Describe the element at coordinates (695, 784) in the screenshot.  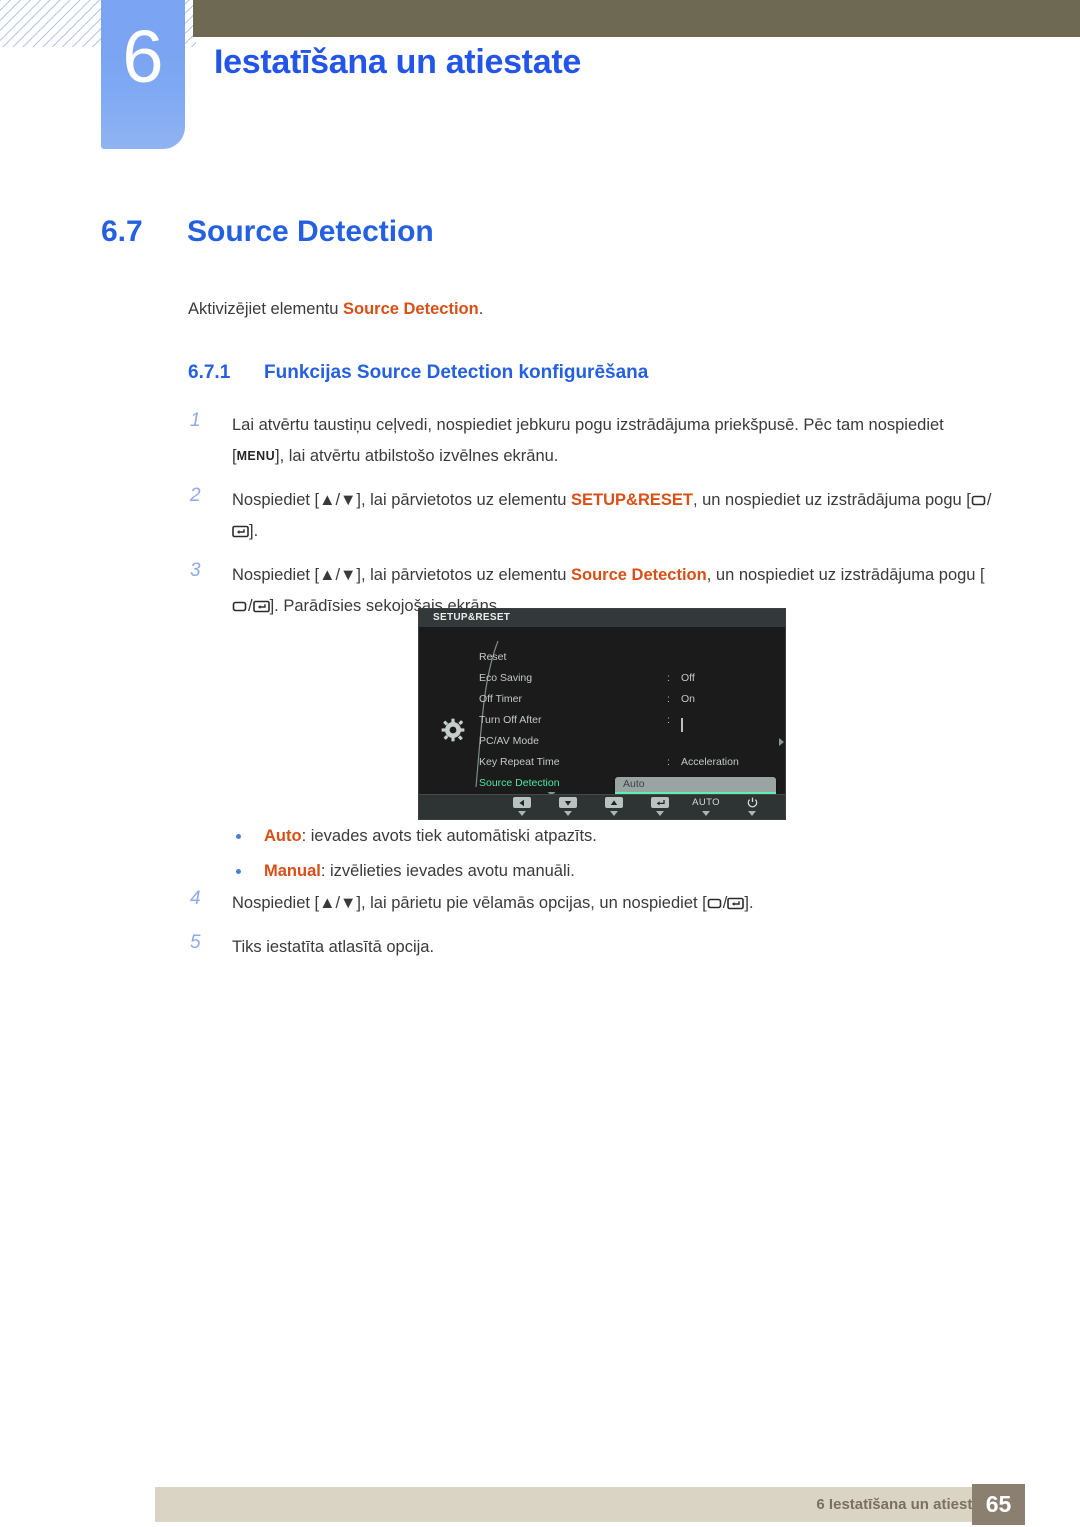
I see `dropdown-option-auto: Auto` at that location.